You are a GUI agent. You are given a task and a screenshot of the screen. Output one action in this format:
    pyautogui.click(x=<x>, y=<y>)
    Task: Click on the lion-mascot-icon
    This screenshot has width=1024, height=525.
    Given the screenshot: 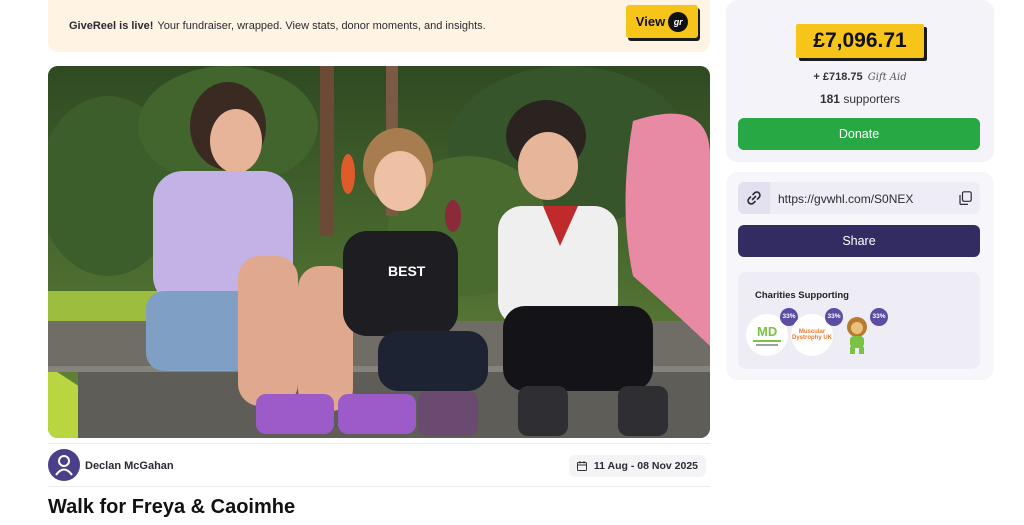 What is the action you would take?
    pyautogui.click(x=857, y=335)
    